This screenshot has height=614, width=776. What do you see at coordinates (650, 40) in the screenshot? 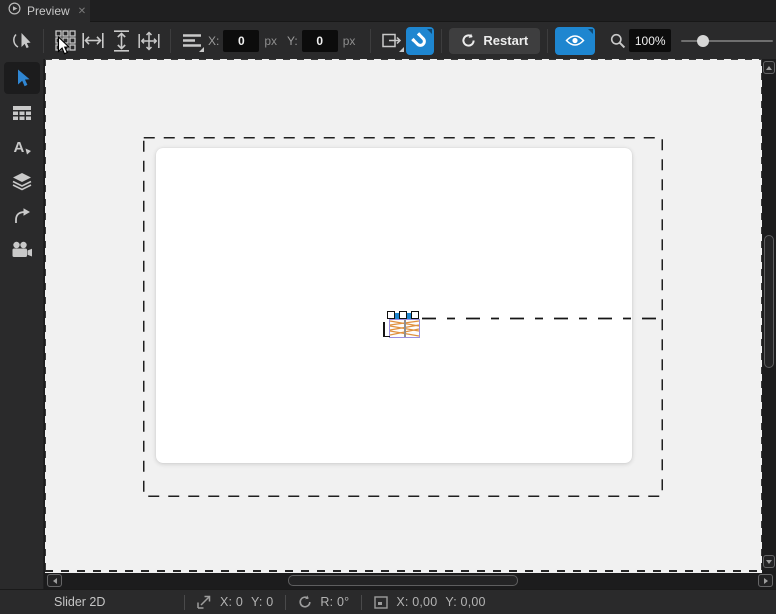
I see `zoom-level-value: 100%` at bounding box center [650, 40].